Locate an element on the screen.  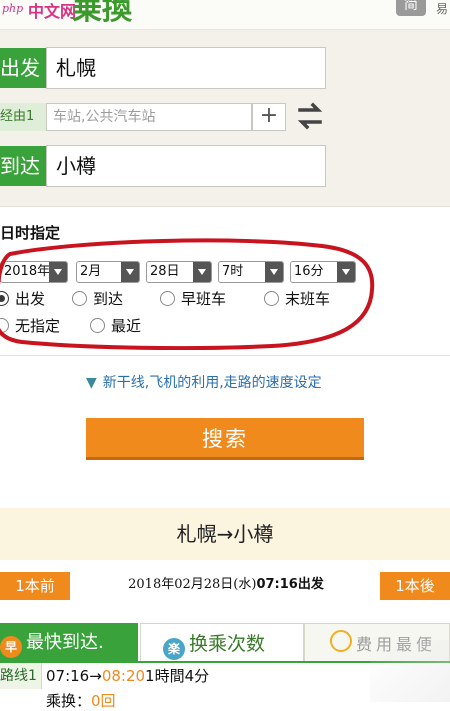
departure-input: 札幌 is located at coordinates (186, 68).